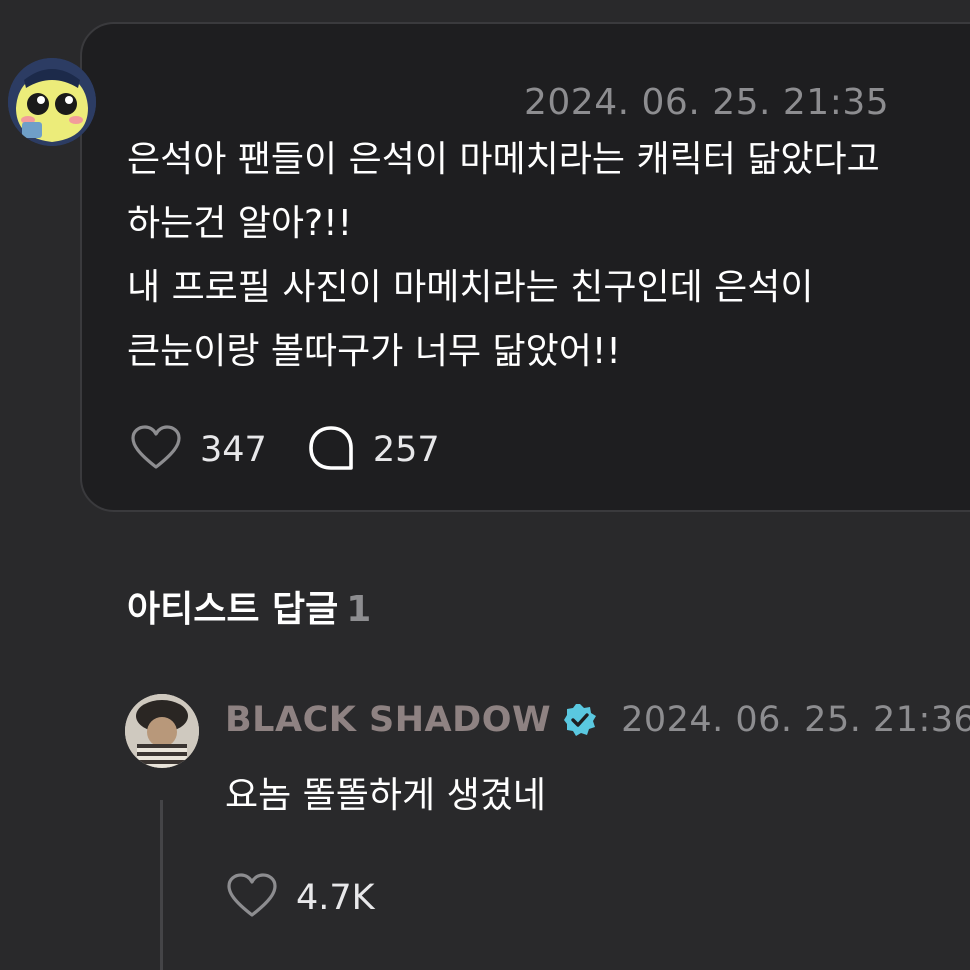 This screenshot has height=970, width=970. I want to click on like-count: 347, so click(233, 450).